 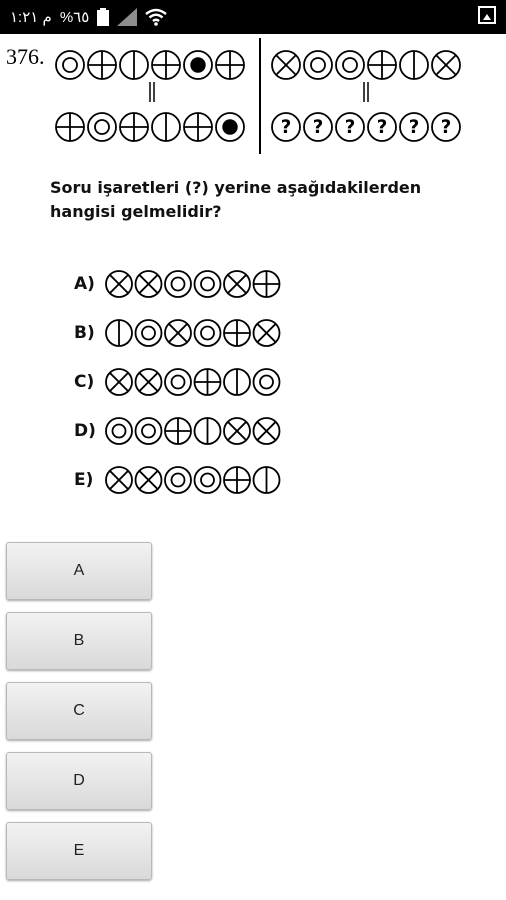 I want to click on answer-button-d: D, so click(x=79, y=781).